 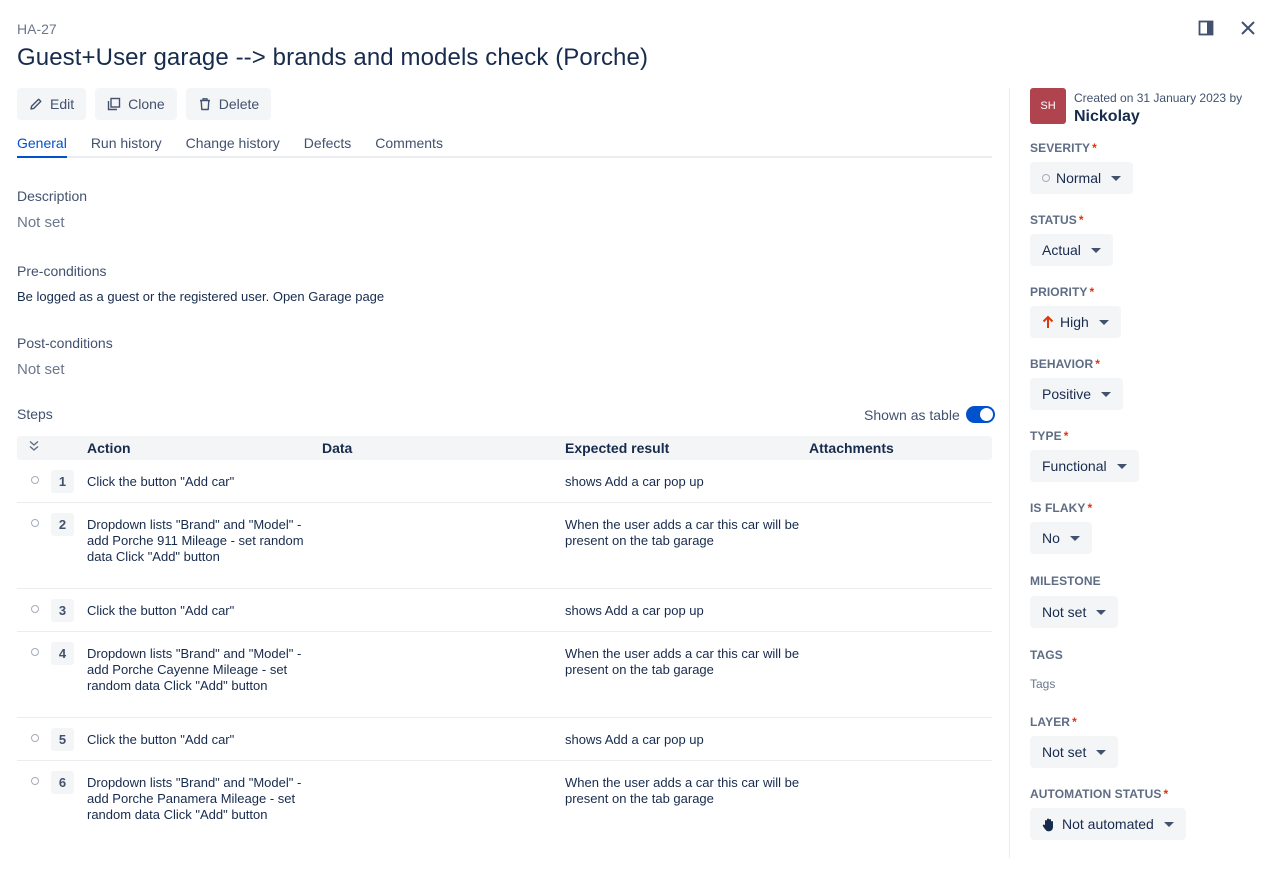 What do you see at coordinates (1064, 612) in the screenshot?
I see `milestone-value: Not set` at bounding box center [1064, 612].